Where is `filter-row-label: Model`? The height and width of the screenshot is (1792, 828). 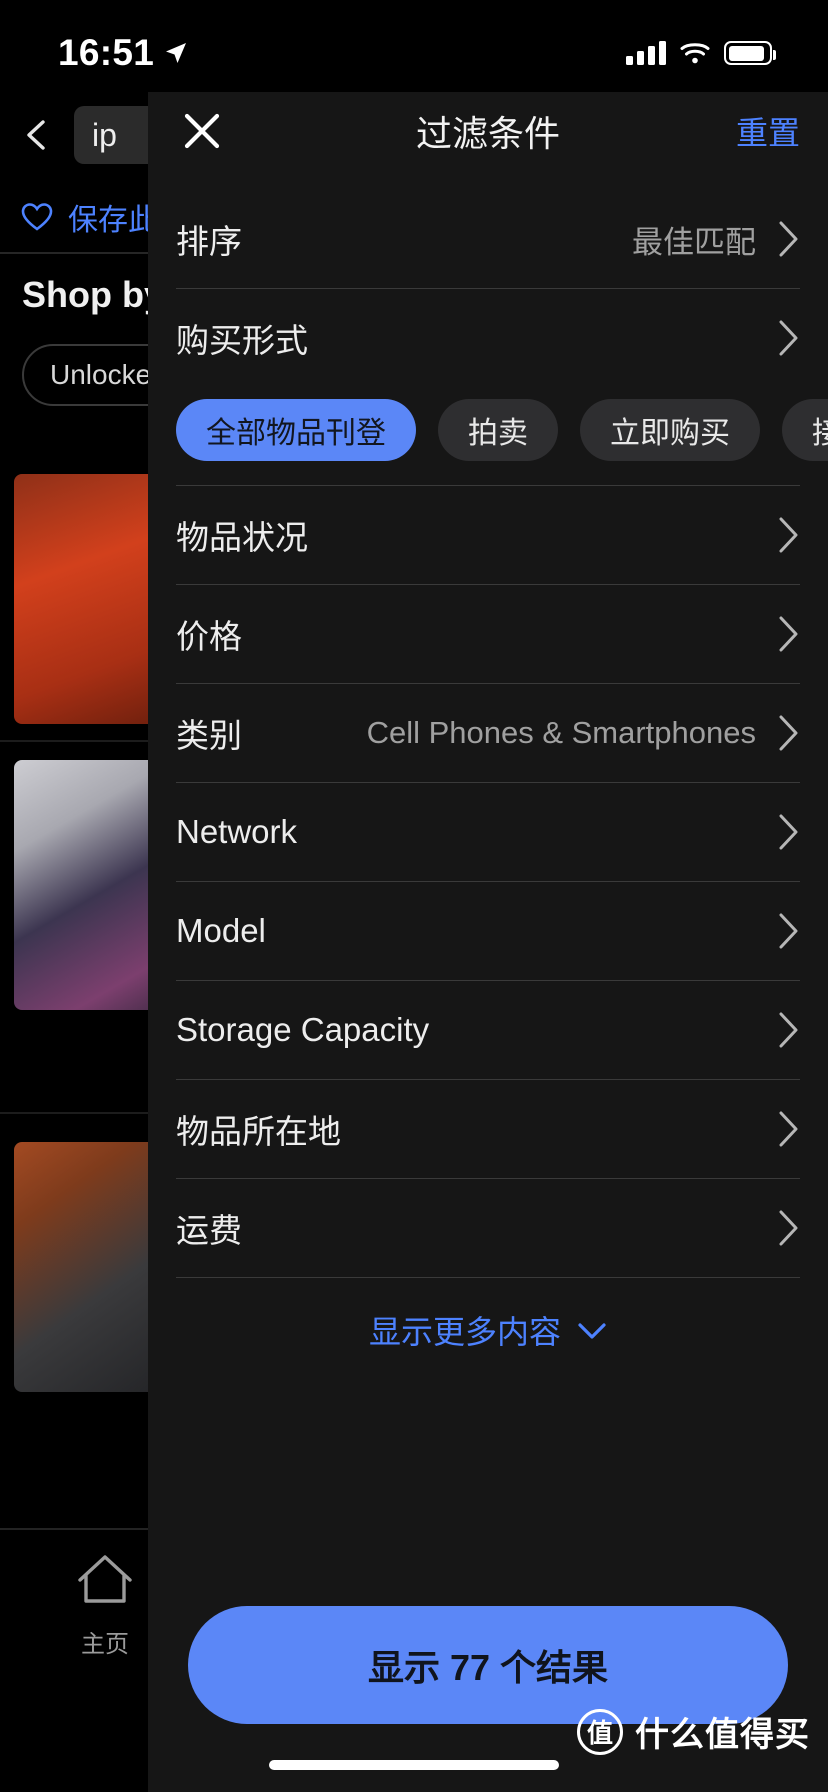
filter-row-label: Model is located at coordinates (221, 930).